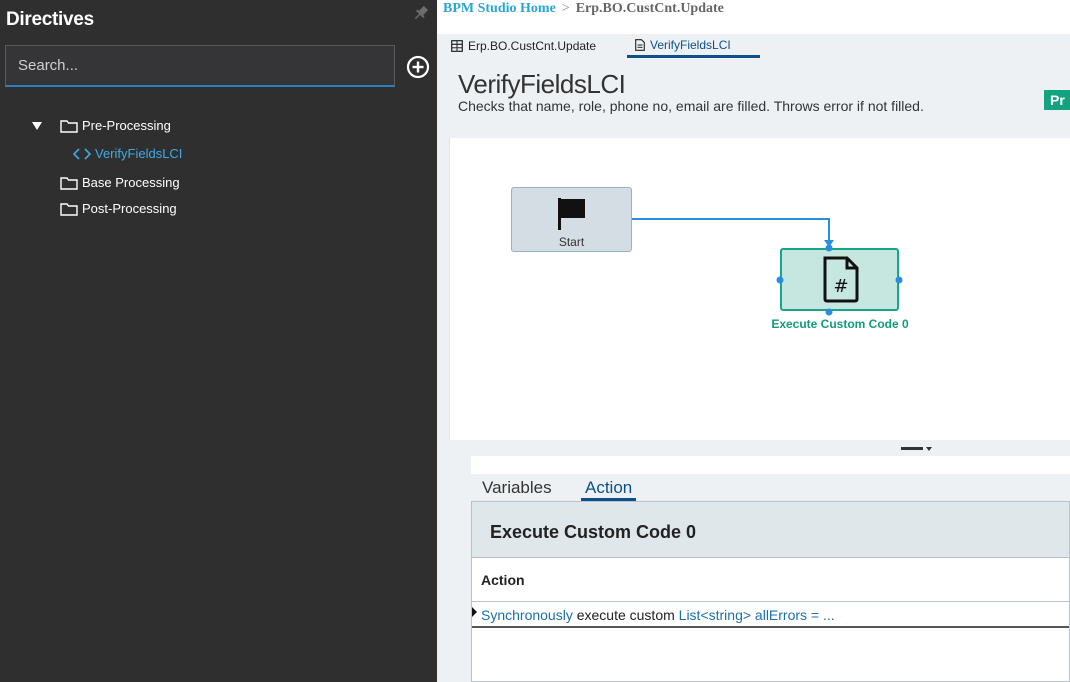  I want to click on tree-folder-base-processing: Base Processing, so click(120, 182).